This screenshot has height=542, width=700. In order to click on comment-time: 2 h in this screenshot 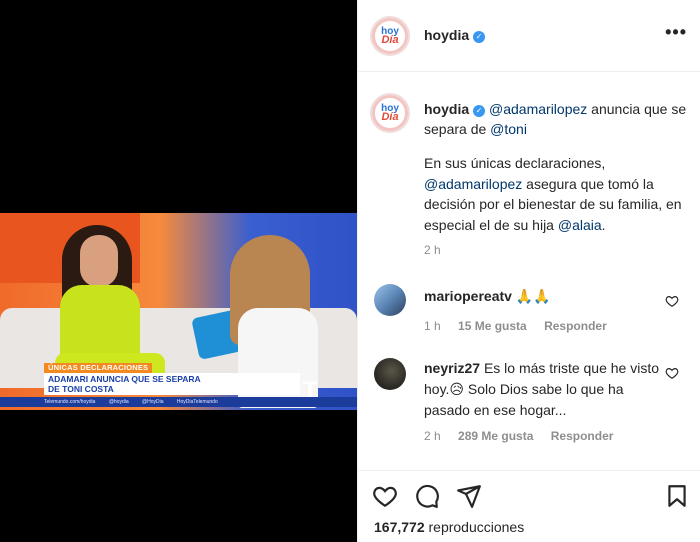, I will do `click(432, 436)`.